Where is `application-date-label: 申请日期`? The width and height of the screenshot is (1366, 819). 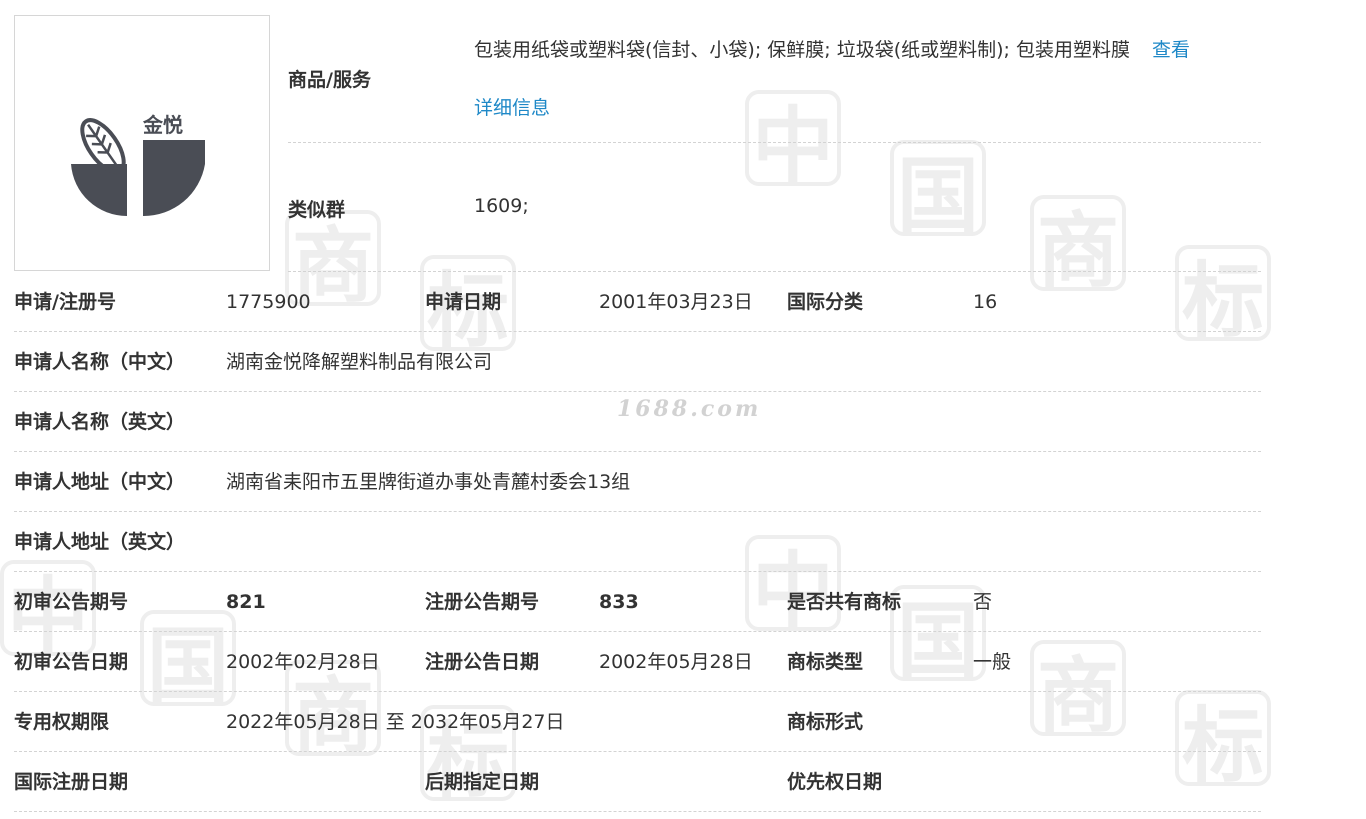 application-date-label: 申请日期 is located at coordinates (463, 302).